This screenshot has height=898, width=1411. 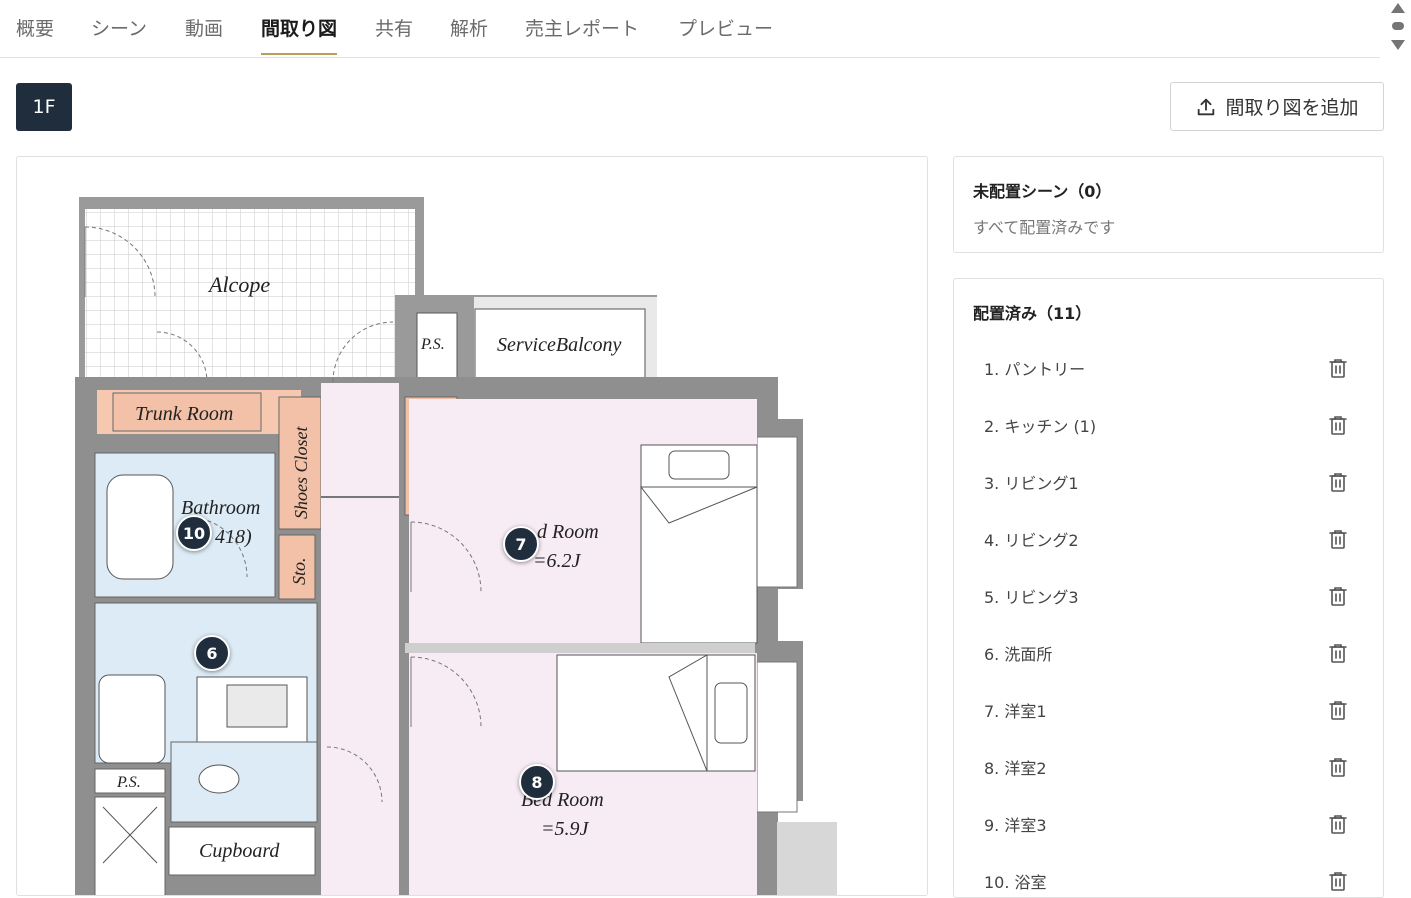 What do you see at coordinates (432, 344) in the screenshot?
I see `room-label-ps-top: P.S.` at bounding box center [432, 344].